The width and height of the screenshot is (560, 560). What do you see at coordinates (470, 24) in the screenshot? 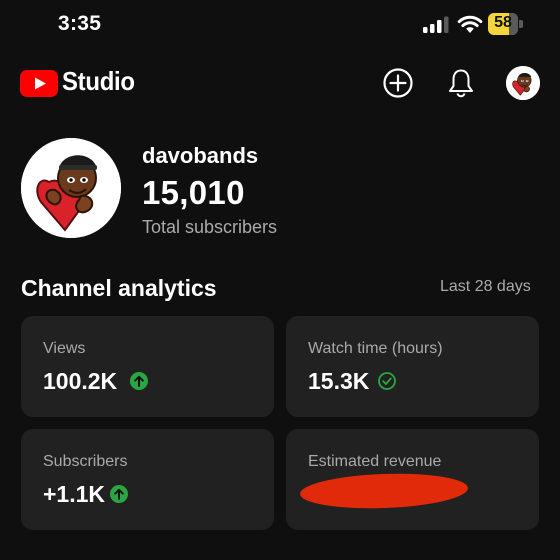
I see `wifi-icon` at bounding box center [470, 24].